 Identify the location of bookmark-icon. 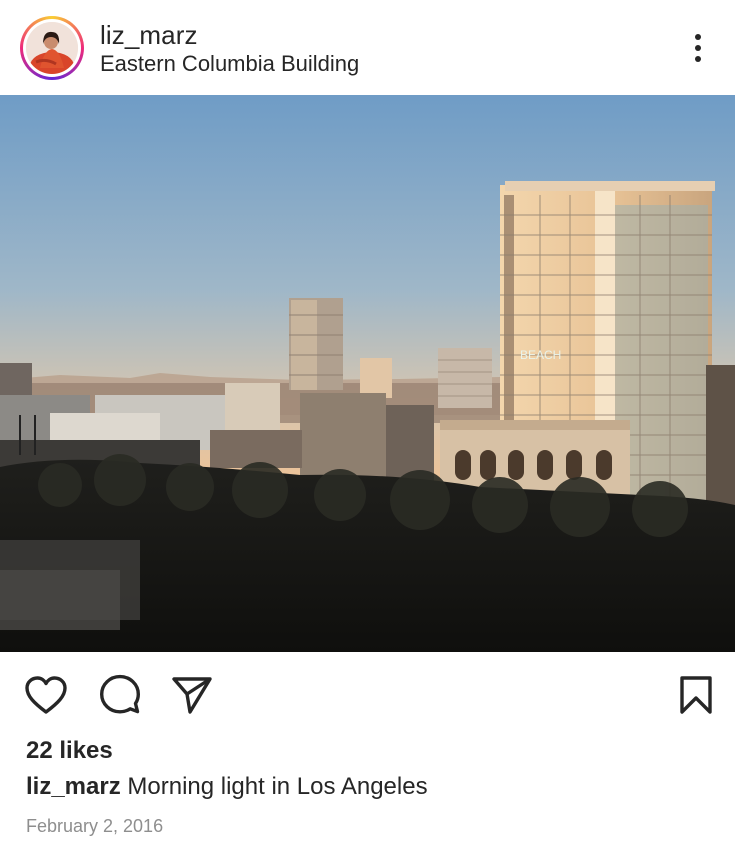
(696, 695).